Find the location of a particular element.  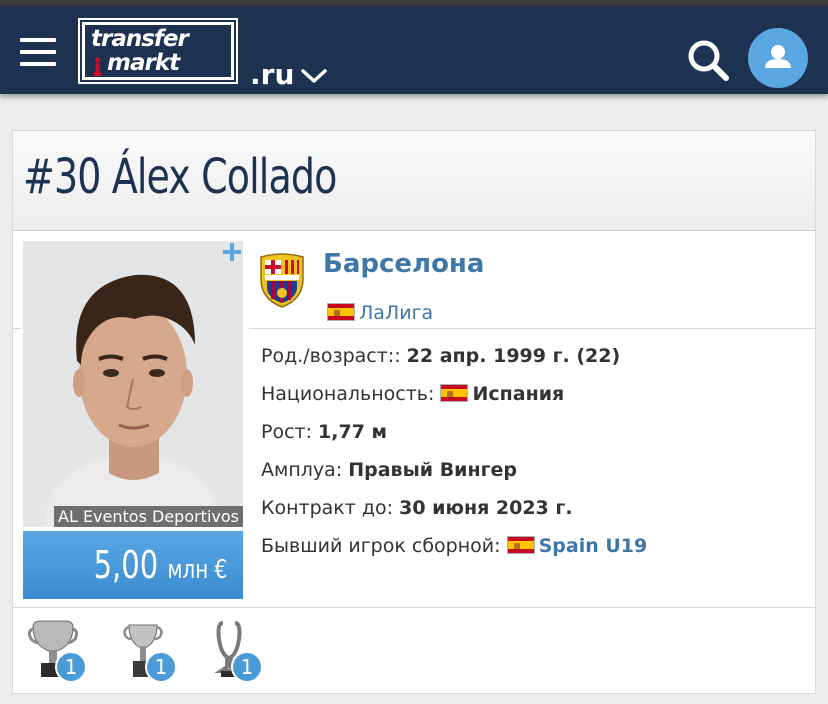

info-label: Род./возраст:: is located at coordinates (331, 356).